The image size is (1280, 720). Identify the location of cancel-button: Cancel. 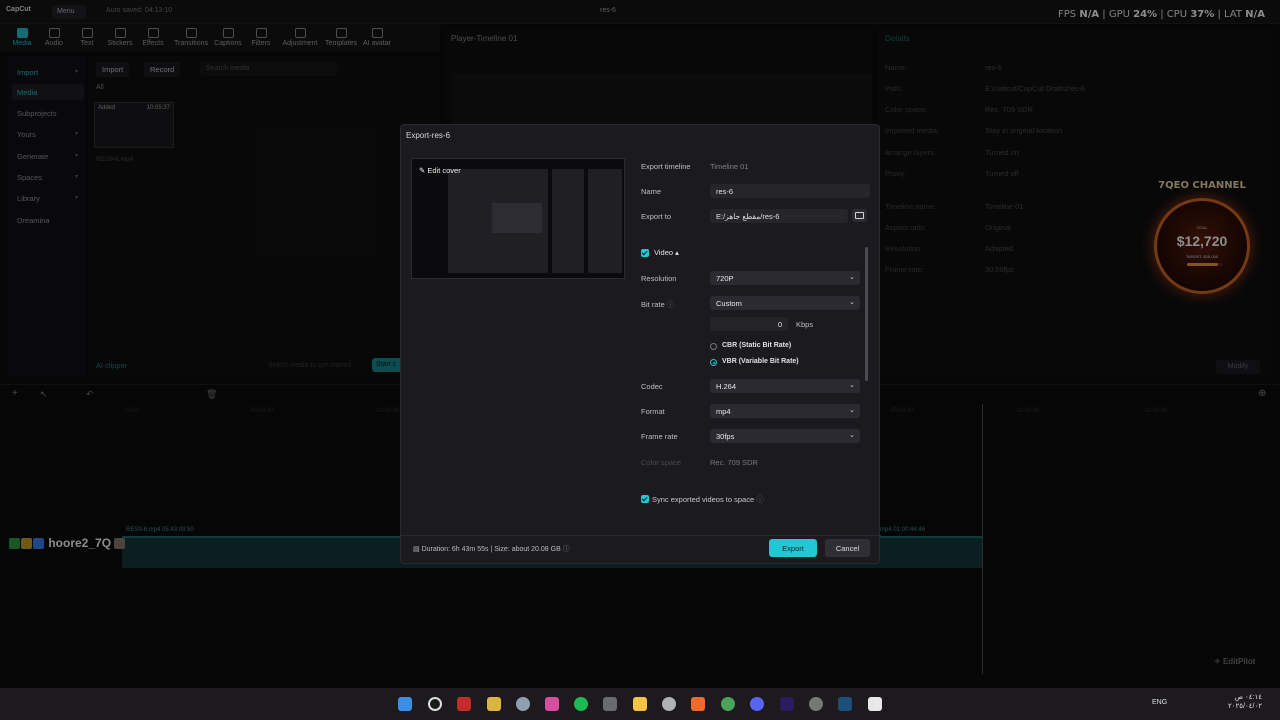
(847, 548).